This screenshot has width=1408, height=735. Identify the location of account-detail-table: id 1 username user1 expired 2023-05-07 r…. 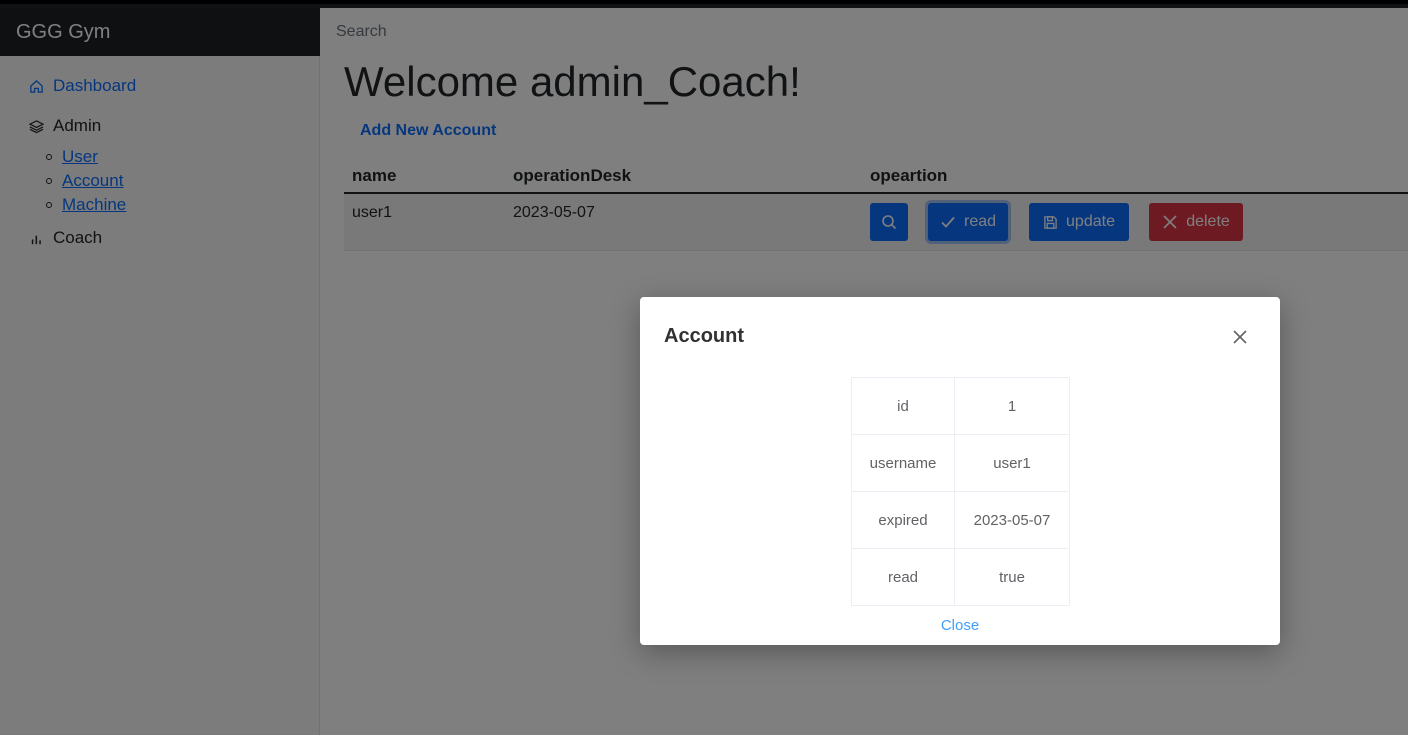
(960, 491).